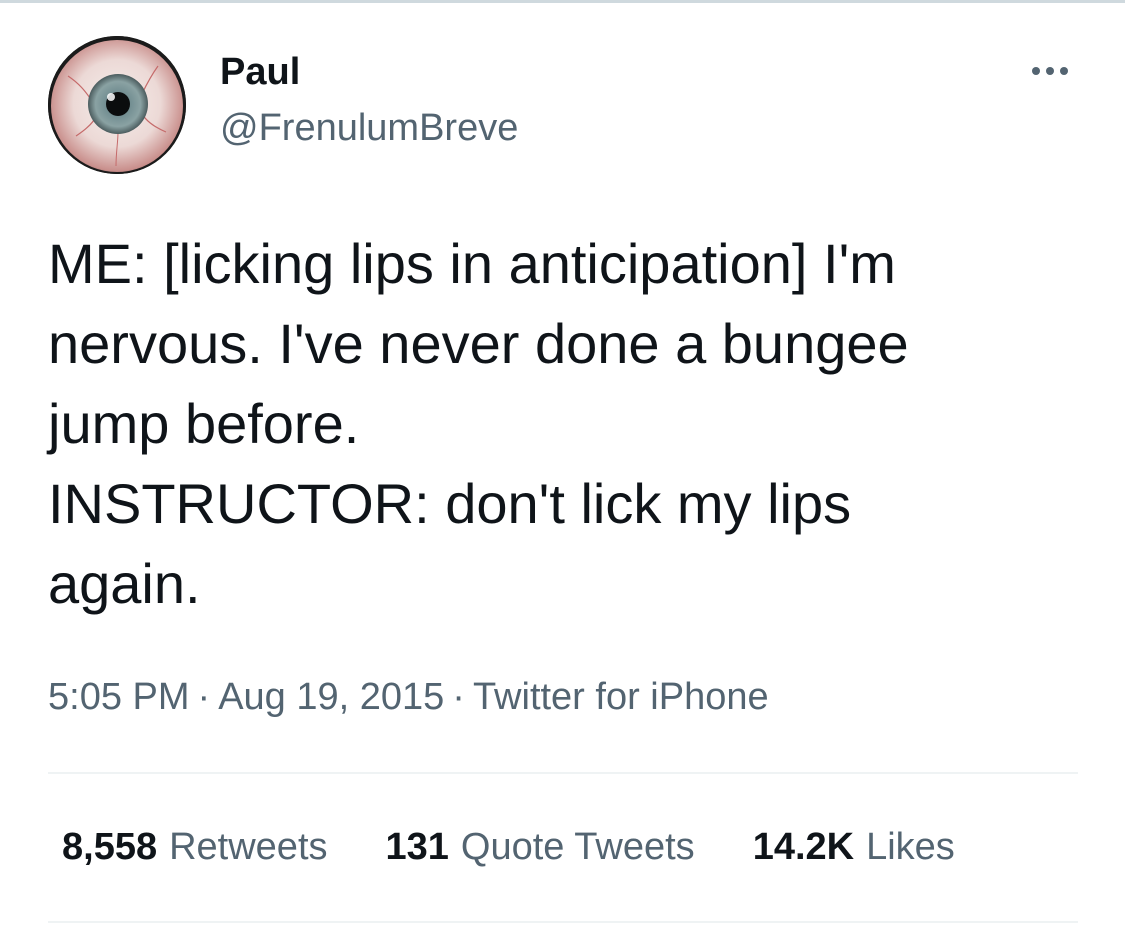 The width and height of the screenshot is (1125, 931). What do you see at coordinates (204, 423) in the screenshot?
I see `tweet-text-line: jump before.` at bounding box center [204, 423].